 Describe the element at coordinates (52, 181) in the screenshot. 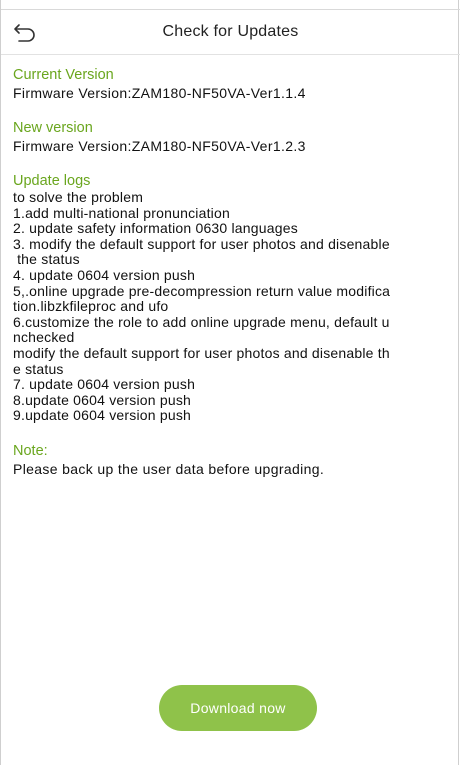

I see `update-logs-heading: Update logs` at that location.